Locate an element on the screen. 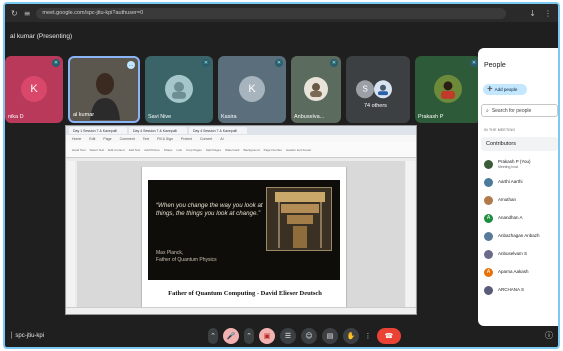  author-name: Max Planck, is located at coordinates (170, 253).